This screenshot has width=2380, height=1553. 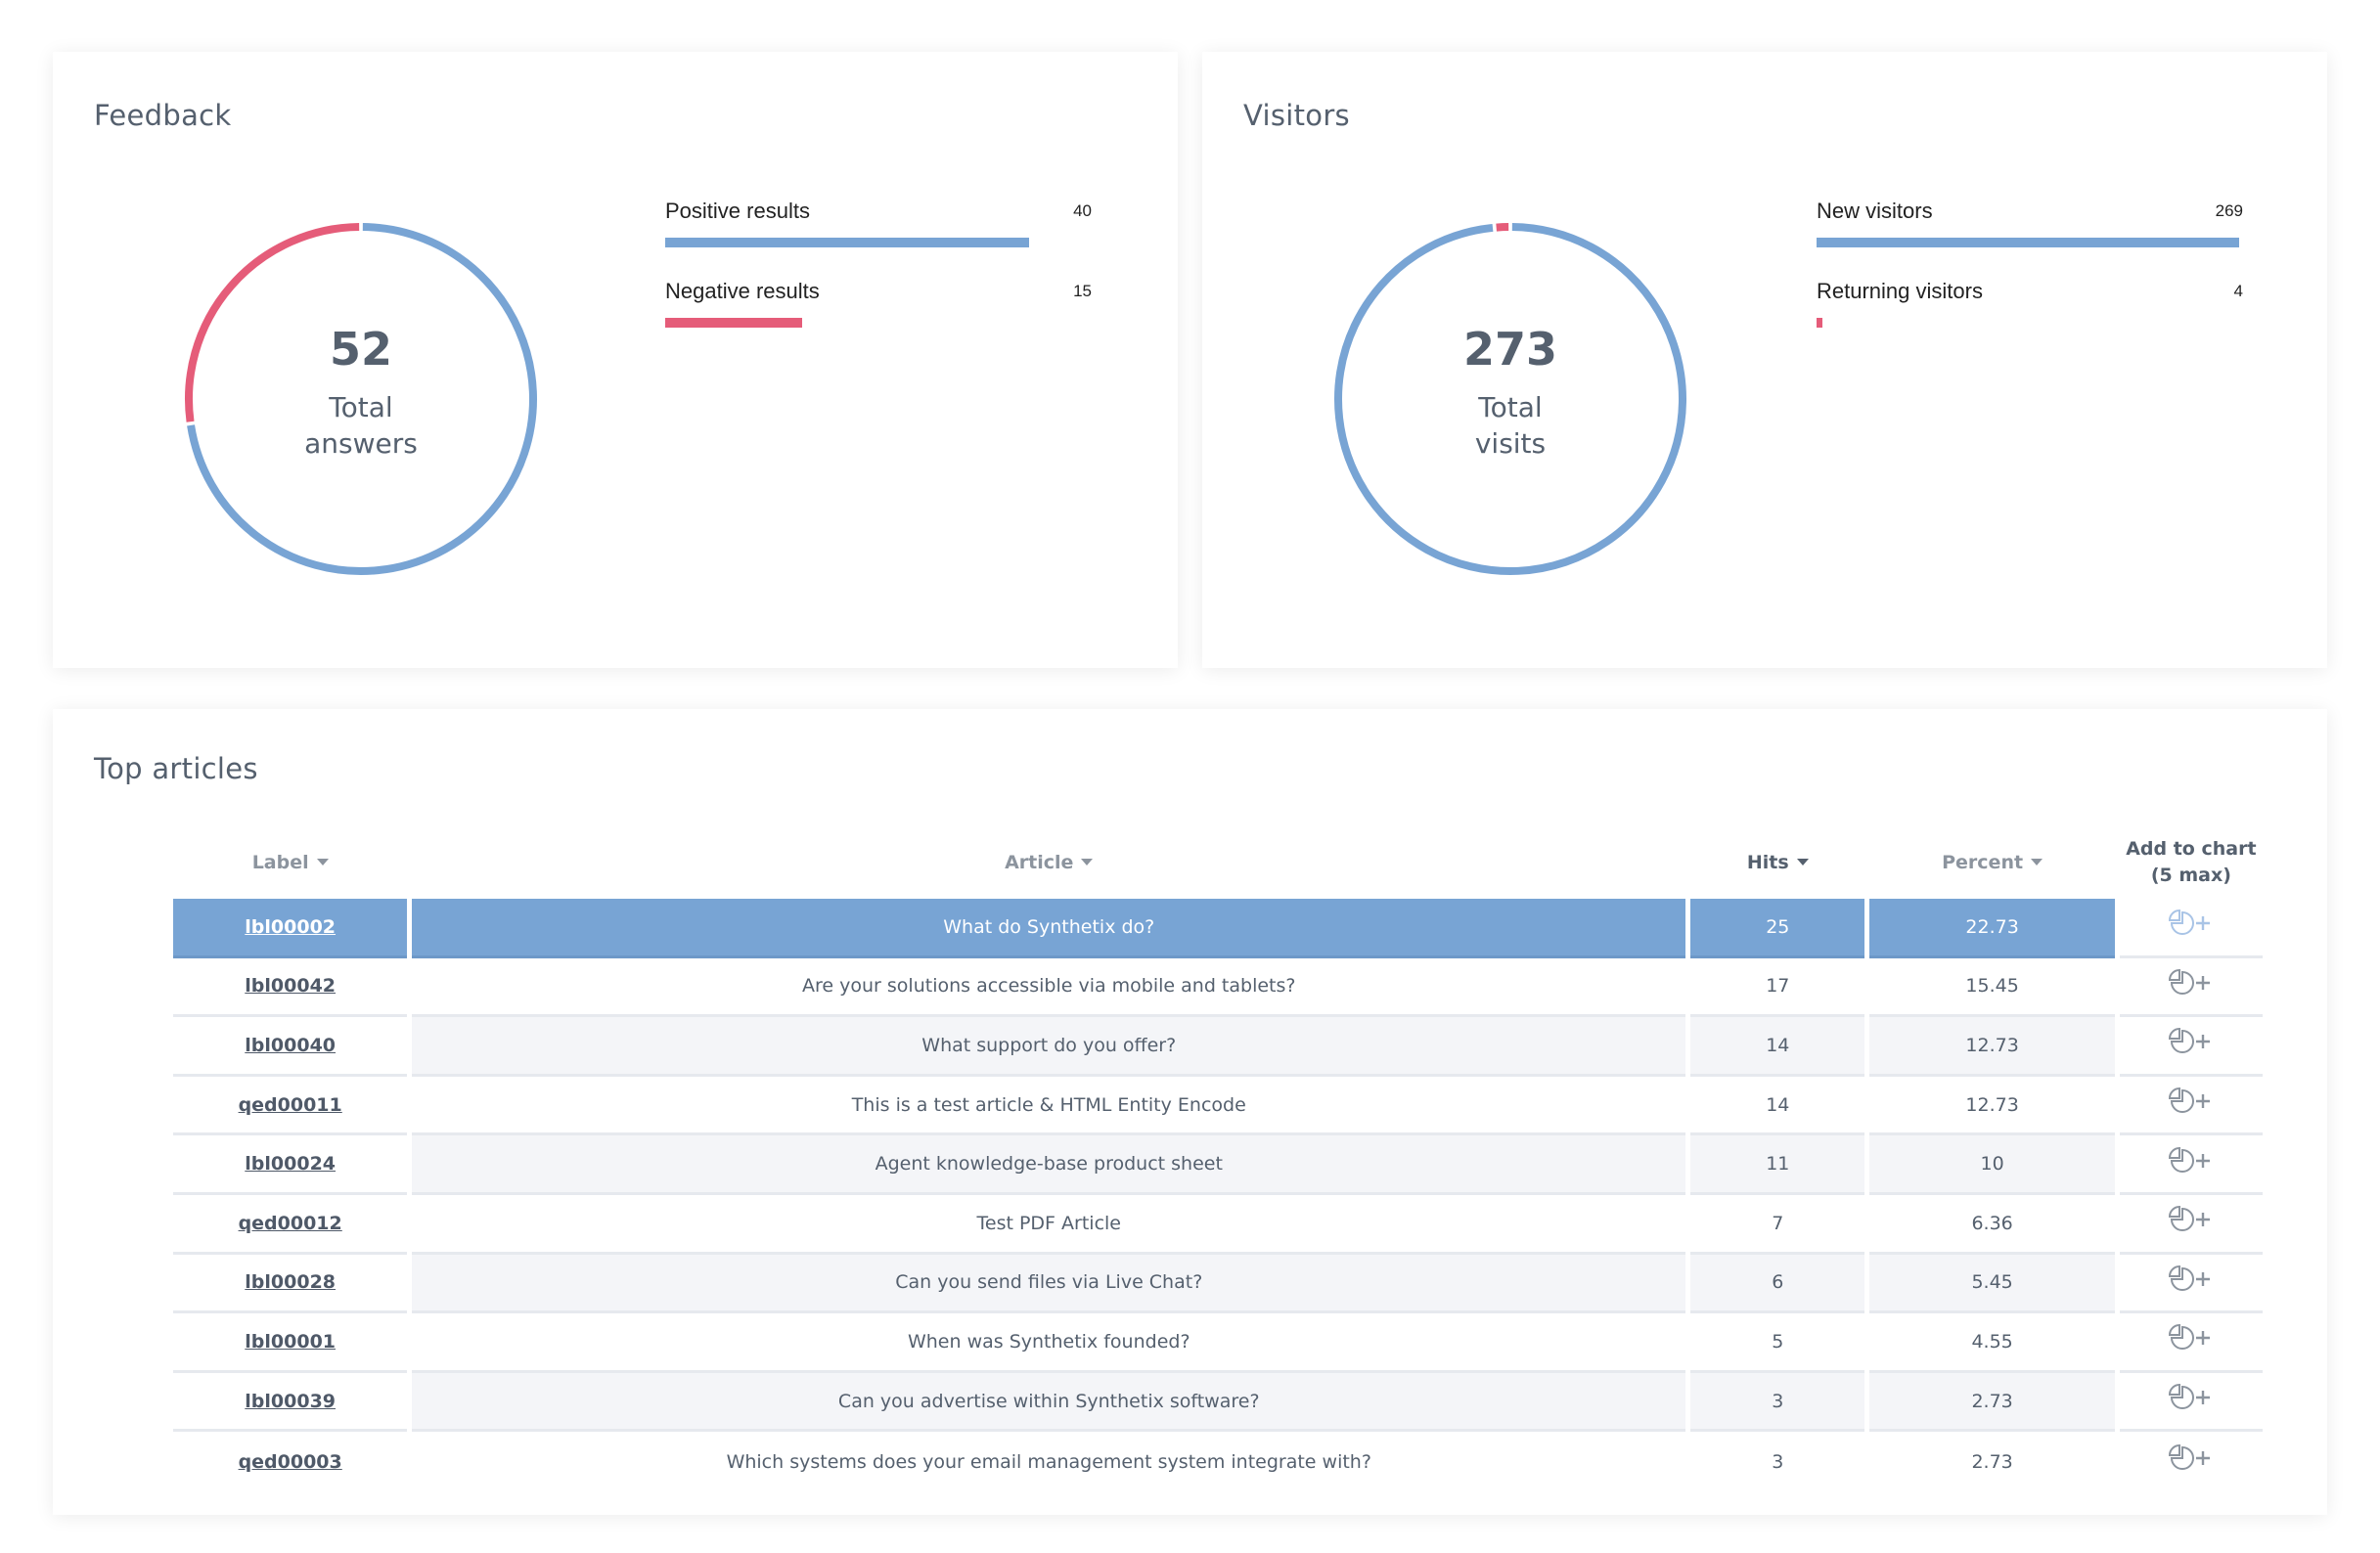 I want to click on legend-bar-positive, so click(x=847, y=242).